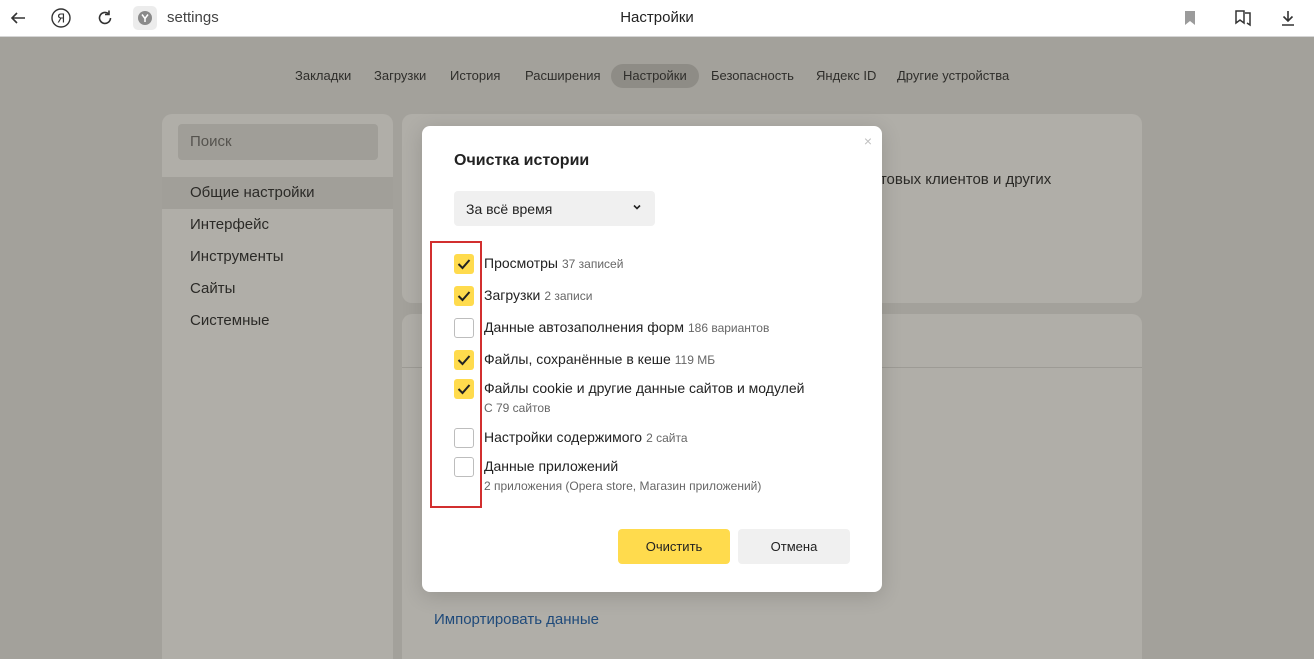 The width and height of the screenshot is (1314, 659). I want to click on tab-downloads: Загрузки, so click(400, 76).